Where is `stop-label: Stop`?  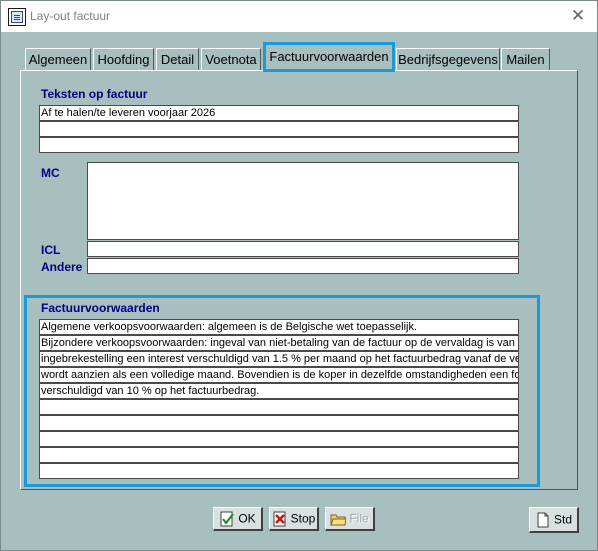 stop-label: Stop is located at coordinates (303, 518).